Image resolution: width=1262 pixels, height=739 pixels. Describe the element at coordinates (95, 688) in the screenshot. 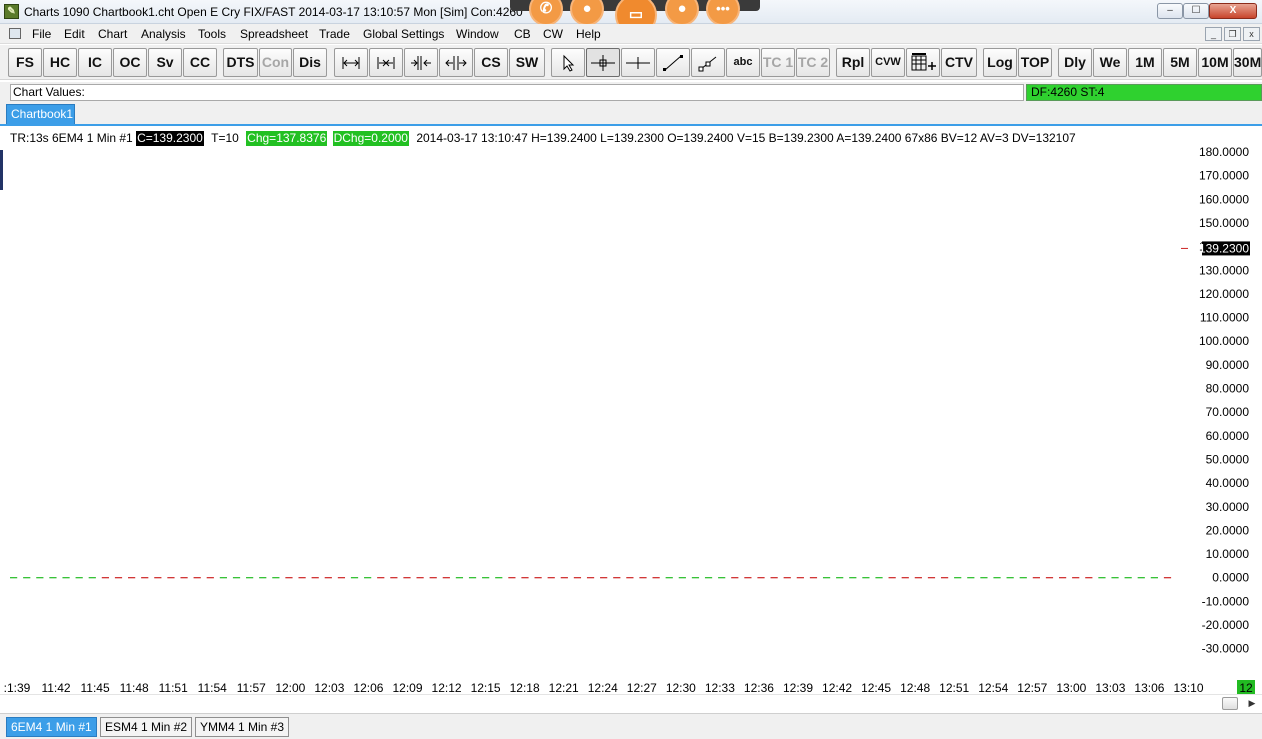

I see `x-tick-label: 11:45` at that location.